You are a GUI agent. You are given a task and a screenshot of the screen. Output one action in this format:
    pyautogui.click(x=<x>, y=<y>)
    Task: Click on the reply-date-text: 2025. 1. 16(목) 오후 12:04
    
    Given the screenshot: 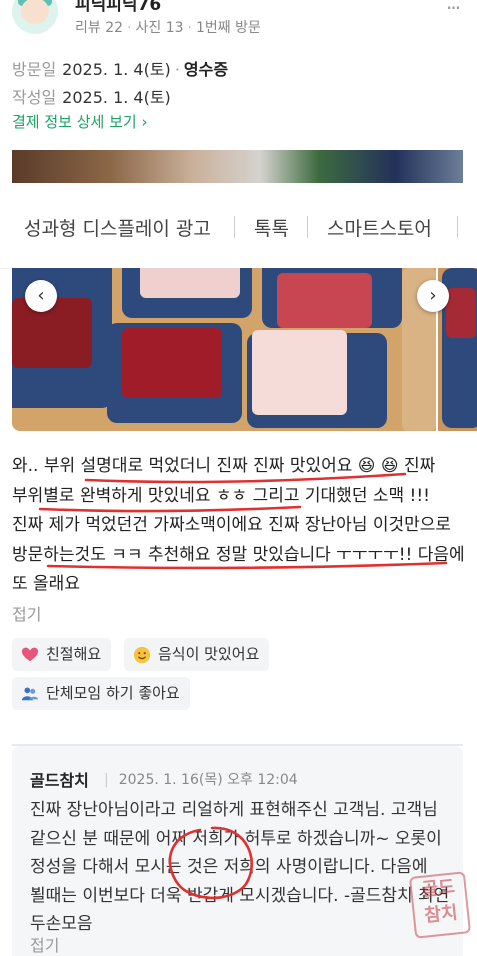 What is the action you would take?
    pyautogui.click(x=208, y=780)
    